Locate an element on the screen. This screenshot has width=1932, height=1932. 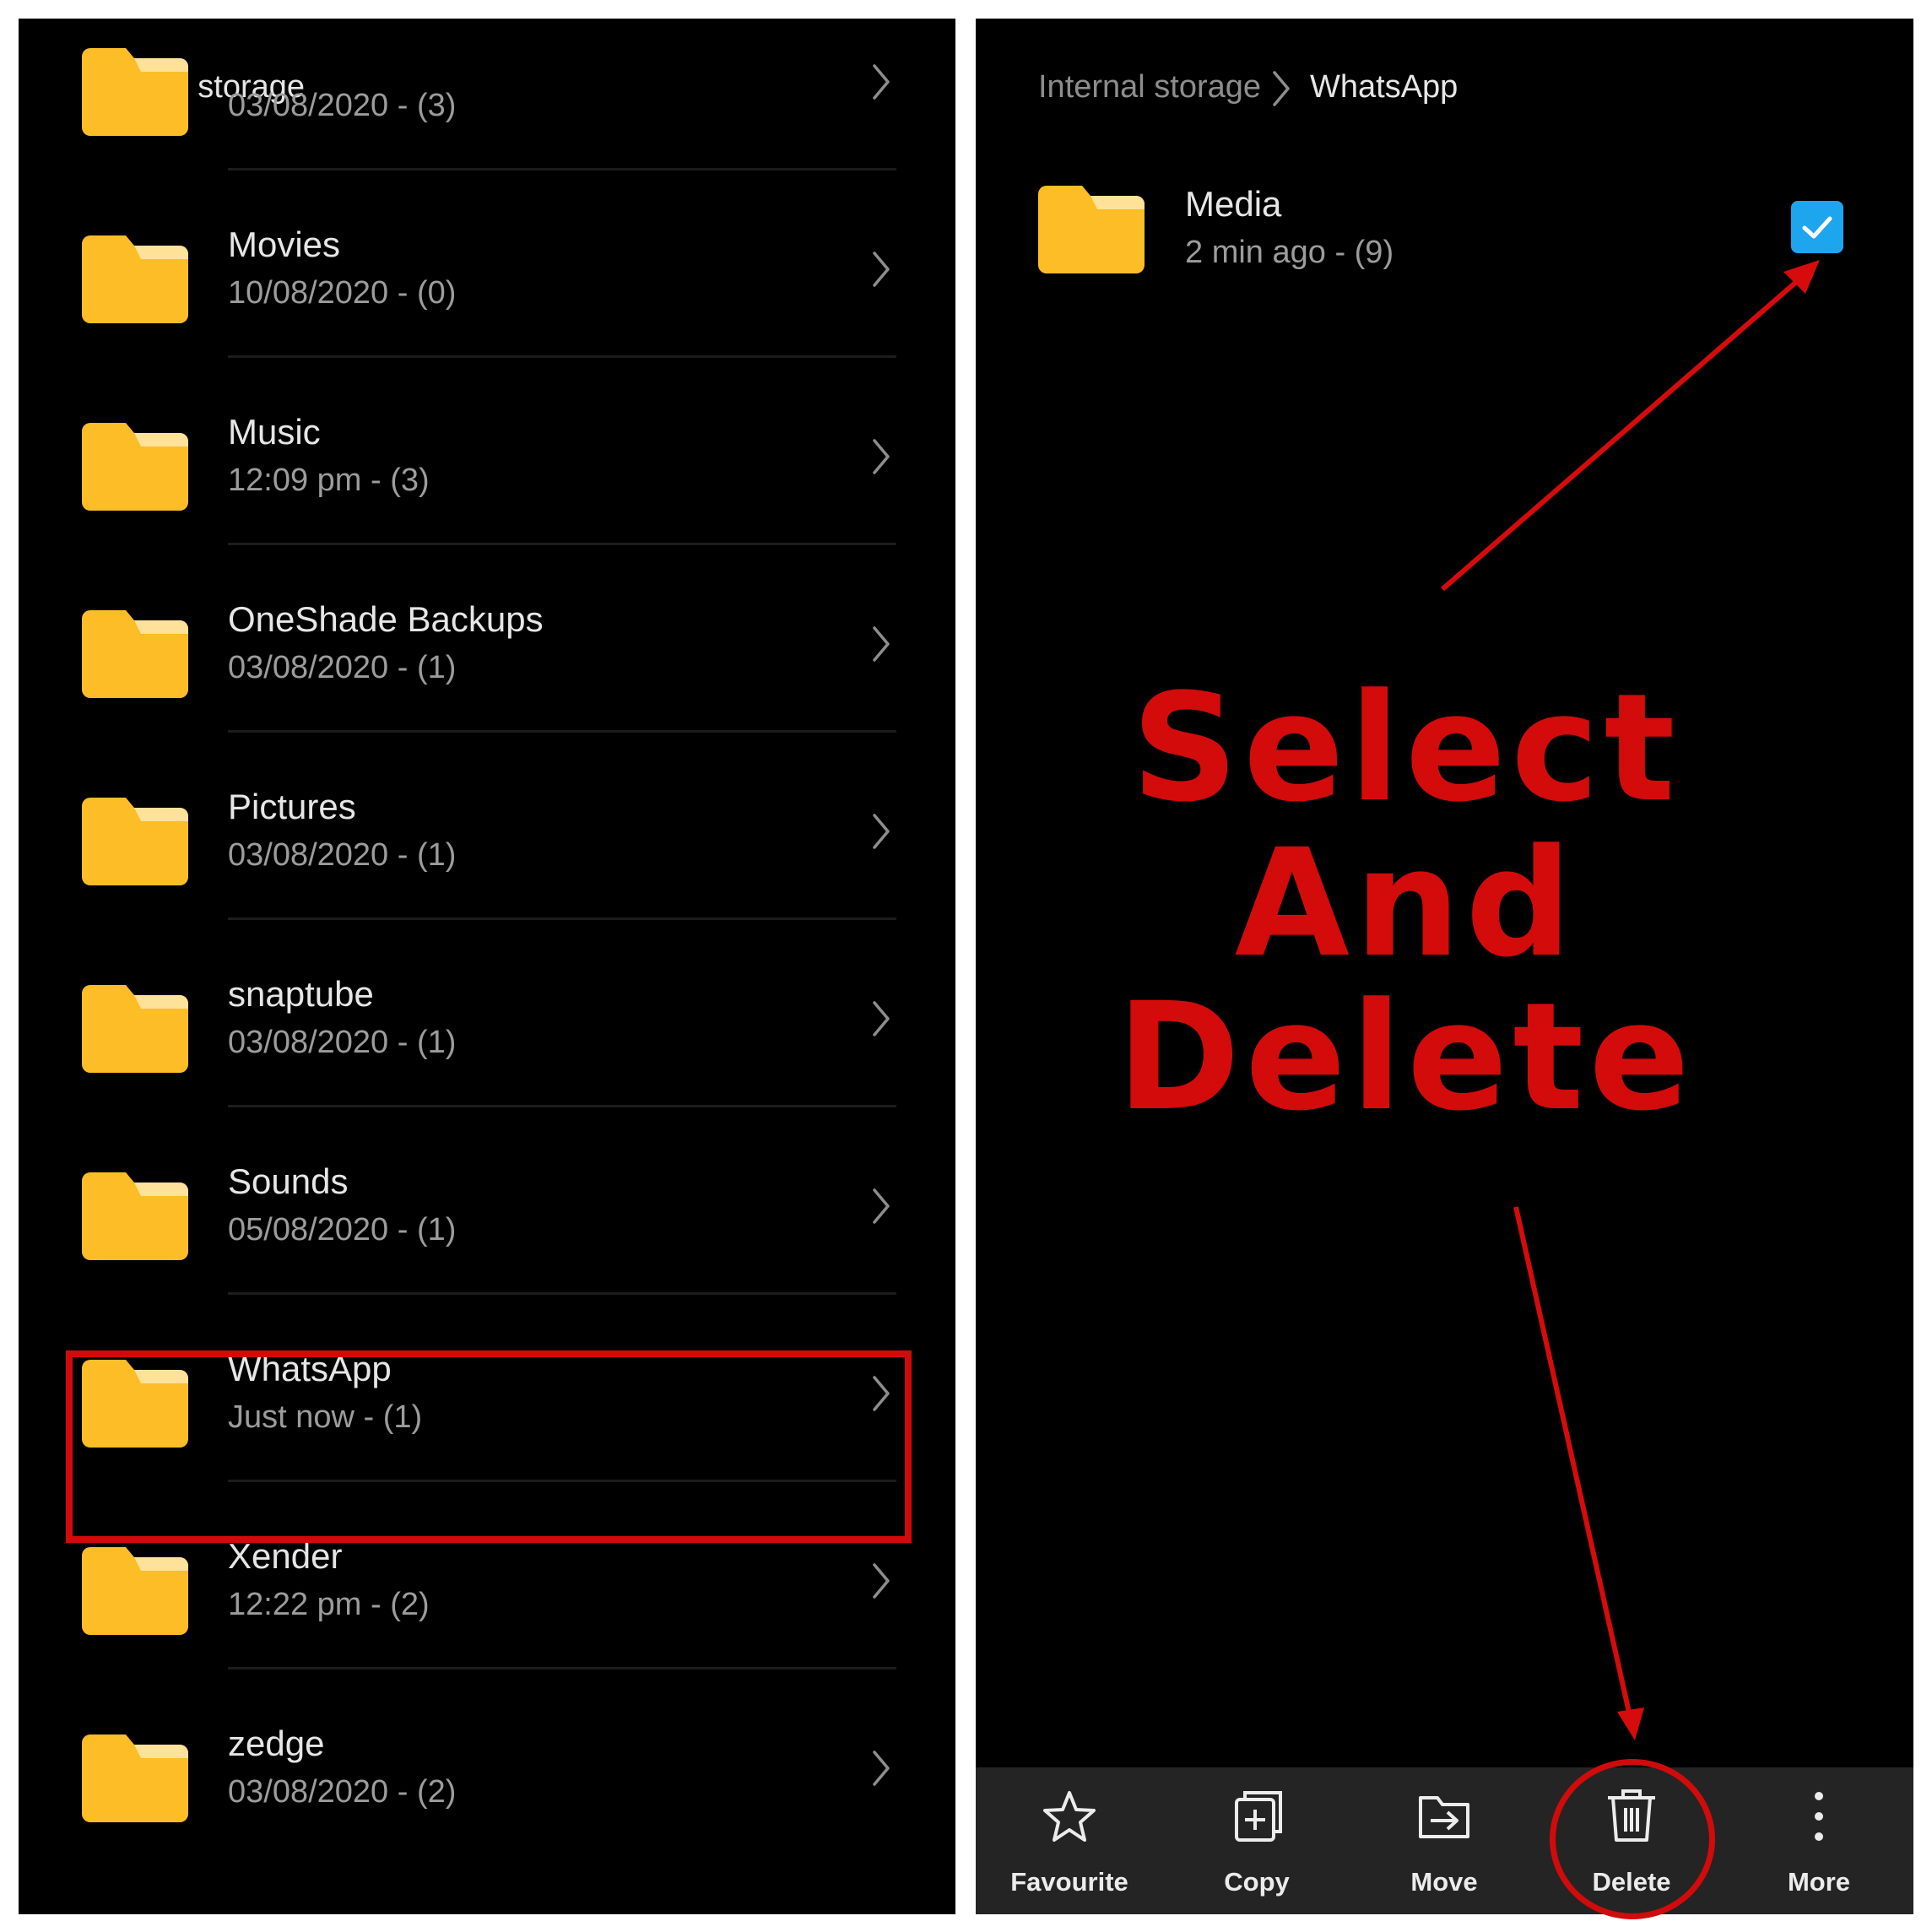
whatsapp-highlight-box is located at coordinates (489, 1446).